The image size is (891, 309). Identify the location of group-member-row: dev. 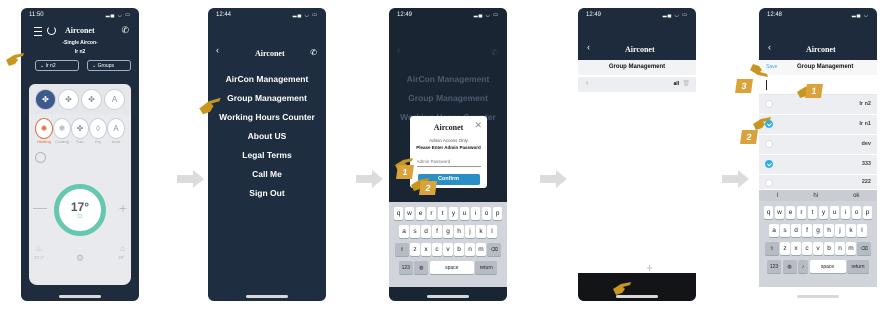
(818, 145).